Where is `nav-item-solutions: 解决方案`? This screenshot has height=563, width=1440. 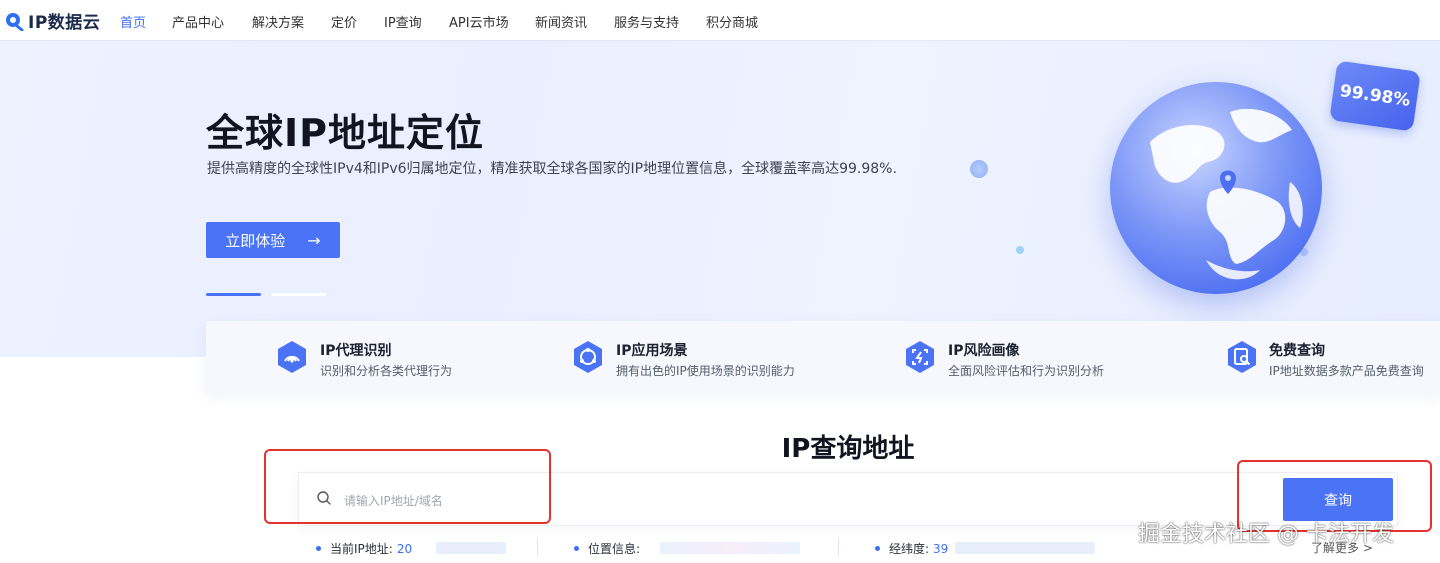
nav-item-solutions: 解决方案 is located at coordinates (278, 21).